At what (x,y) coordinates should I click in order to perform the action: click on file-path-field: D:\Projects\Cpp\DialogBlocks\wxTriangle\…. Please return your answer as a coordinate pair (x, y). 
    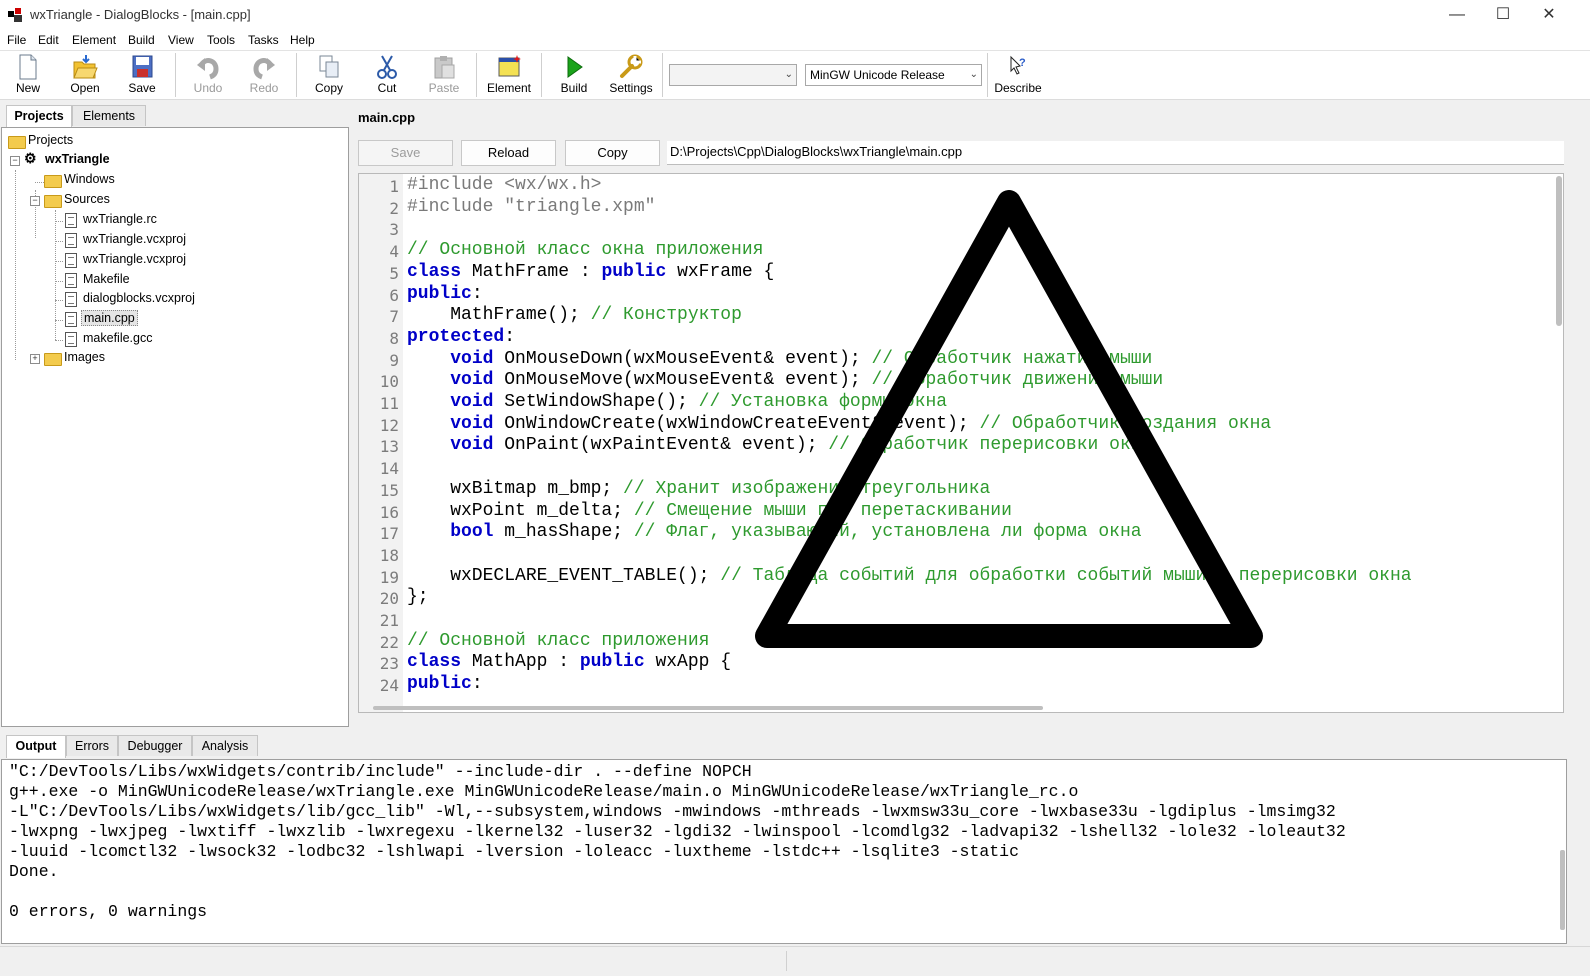
    Looking at the image, I should click on (1115, 153).